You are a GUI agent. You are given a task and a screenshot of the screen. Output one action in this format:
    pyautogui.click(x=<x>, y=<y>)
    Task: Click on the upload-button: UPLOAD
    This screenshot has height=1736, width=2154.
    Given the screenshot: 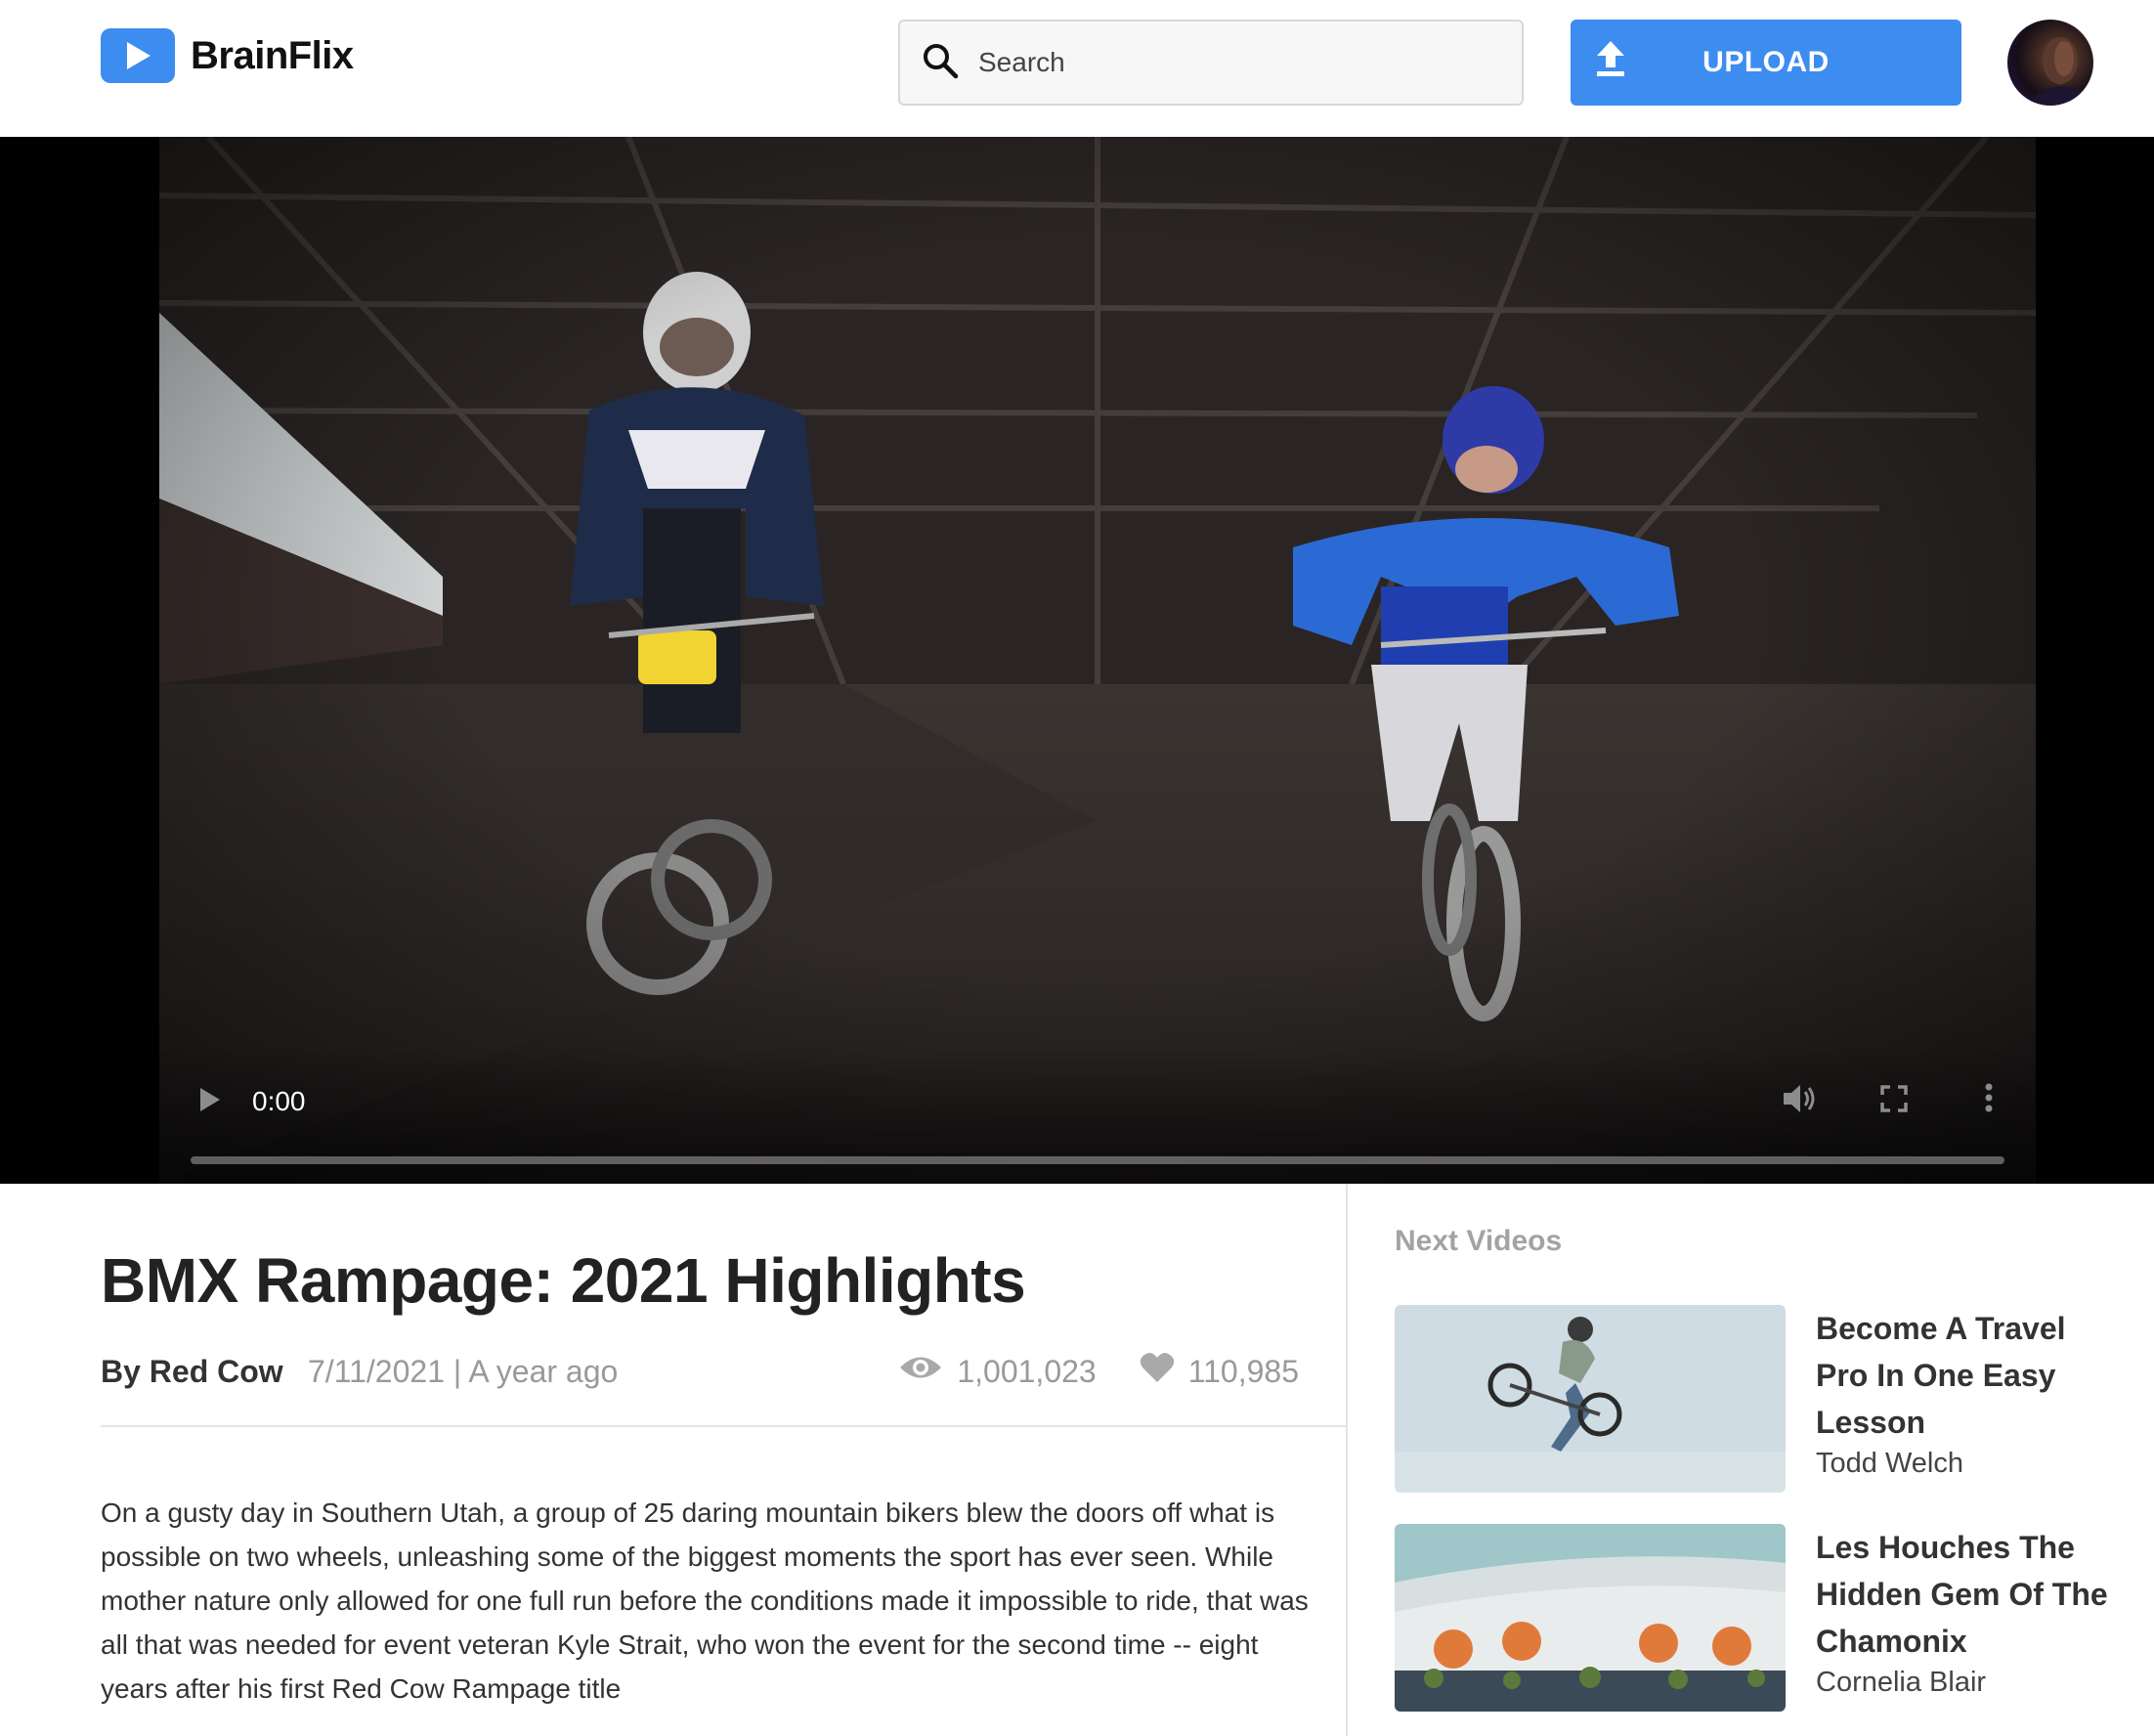 What is the action you would take?
    pyautogui.click(x=1766, y=63)
    